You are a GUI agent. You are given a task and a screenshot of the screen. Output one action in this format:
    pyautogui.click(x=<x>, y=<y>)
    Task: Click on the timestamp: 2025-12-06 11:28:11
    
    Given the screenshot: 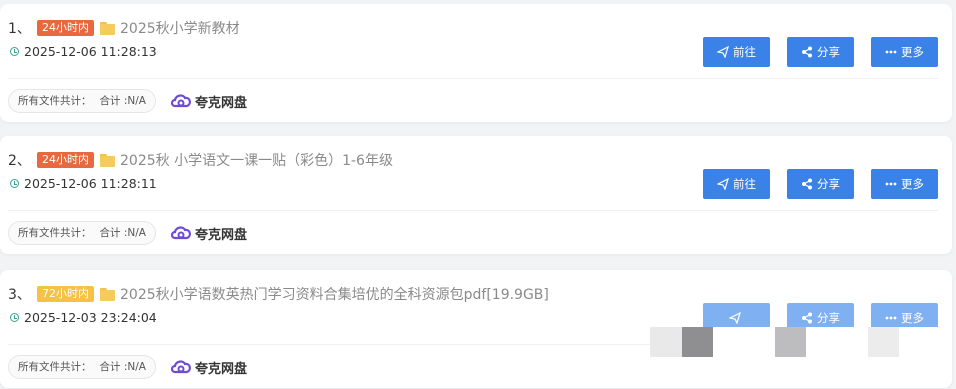 What is the action you would take?
    pyautogui.click(x=90, y=183)
    